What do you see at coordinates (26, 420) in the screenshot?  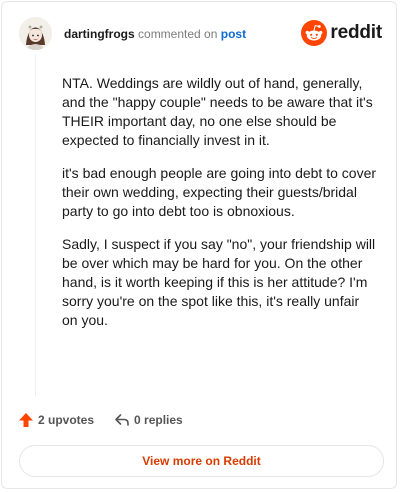 I see `upvote-arrow-icon` at bounding box center [26, 420].